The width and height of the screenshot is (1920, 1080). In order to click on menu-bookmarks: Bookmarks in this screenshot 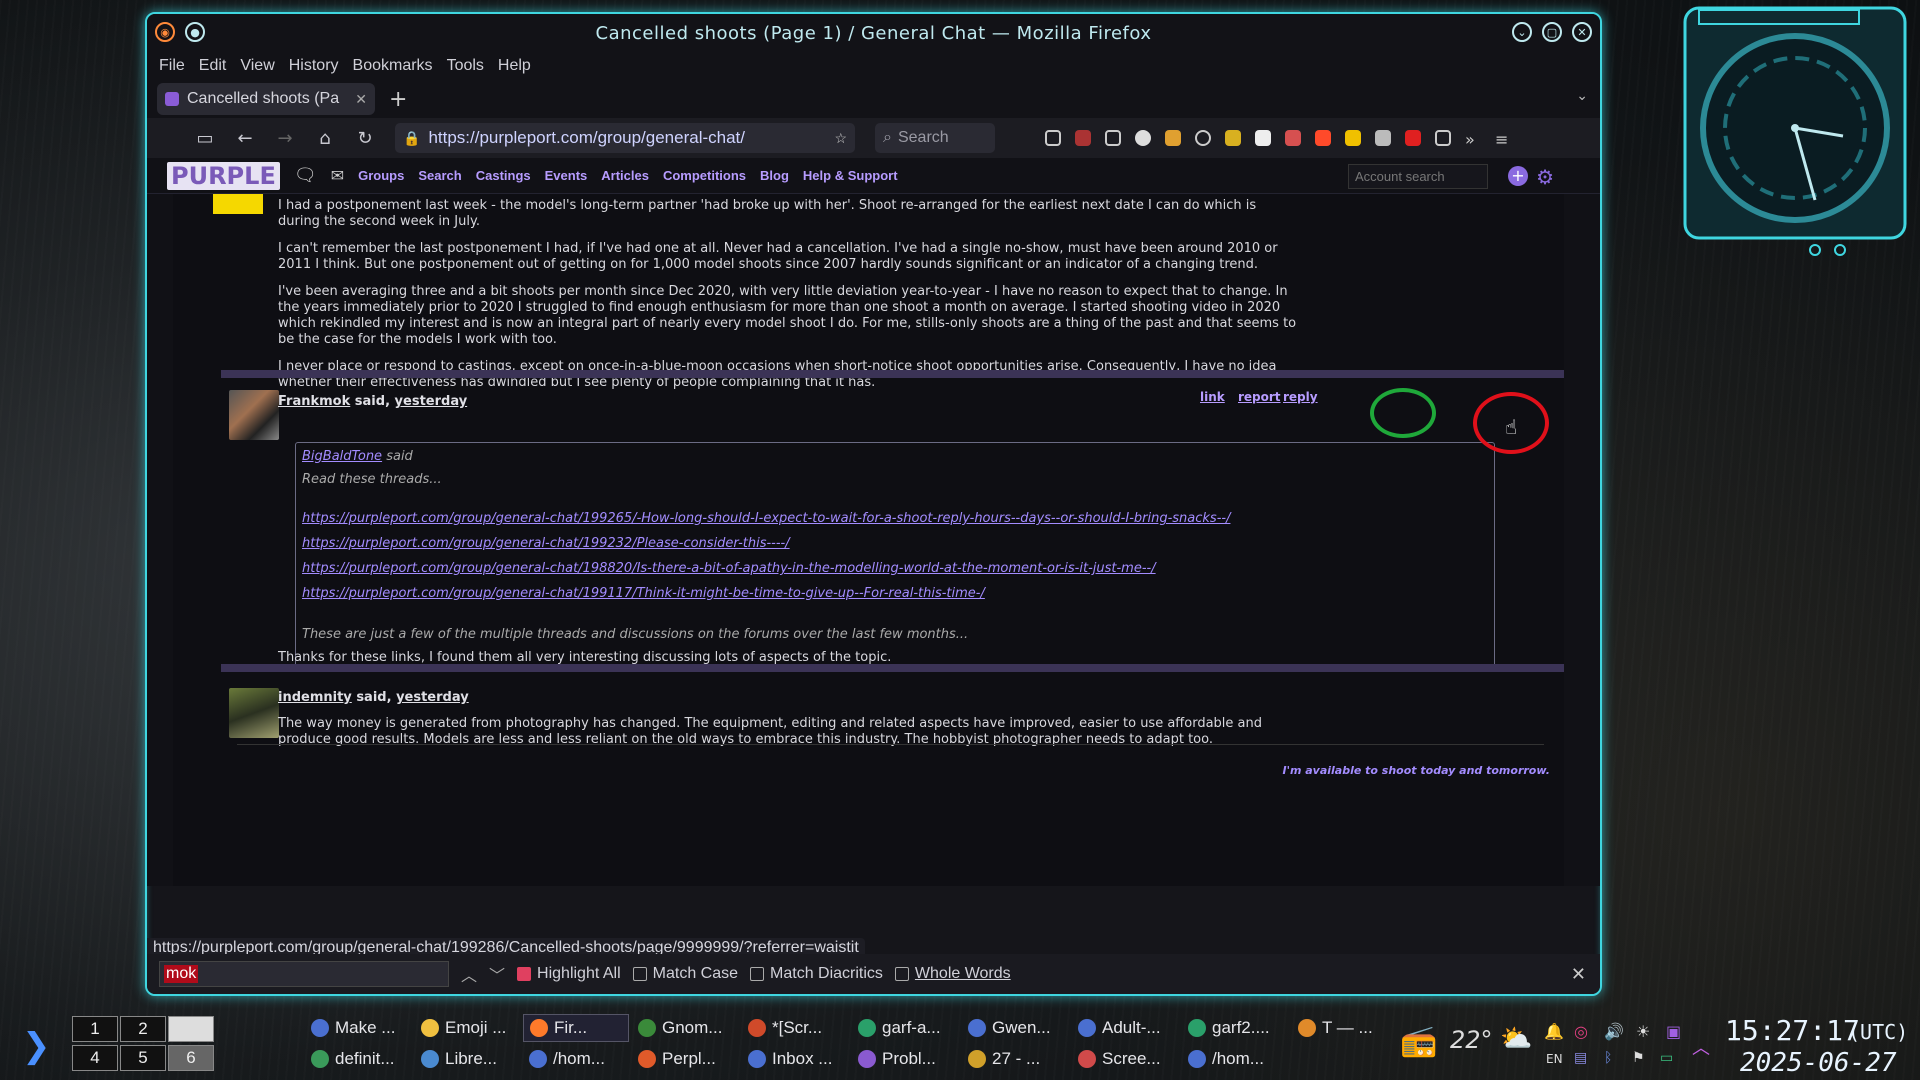, I will do `click(393, 66)`.